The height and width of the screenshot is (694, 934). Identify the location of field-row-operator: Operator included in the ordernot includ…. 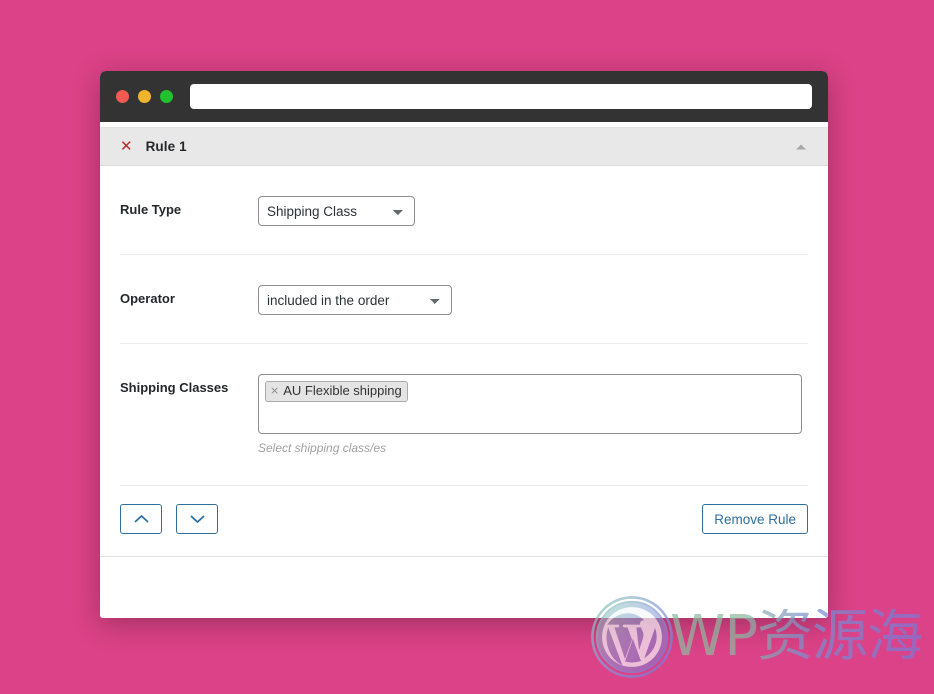
(464, 299).